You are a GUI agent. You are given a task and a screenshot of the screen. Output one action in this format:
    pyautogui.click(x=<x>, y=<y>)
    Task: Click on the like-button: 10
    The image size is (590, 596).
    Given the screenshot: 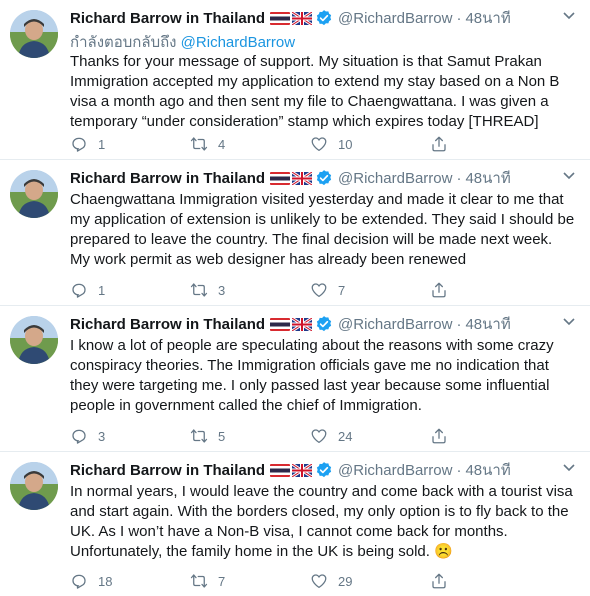 What is the action you would take?
    pyautogui.click(x=370, y=144)
    